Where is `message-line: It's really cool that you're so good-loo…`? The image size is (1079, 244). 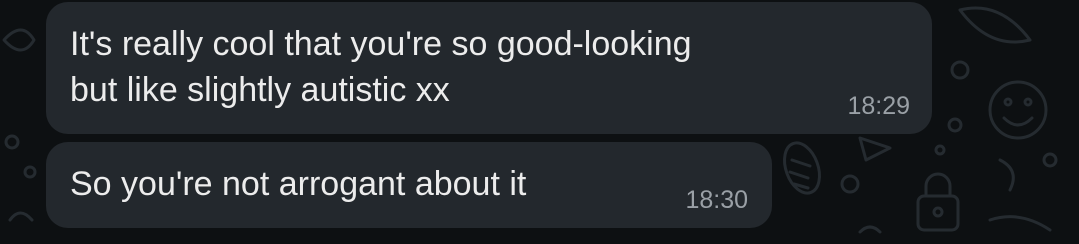 message-line: It's really cool that you're so good-loo… is located at coordinates (381, 44).